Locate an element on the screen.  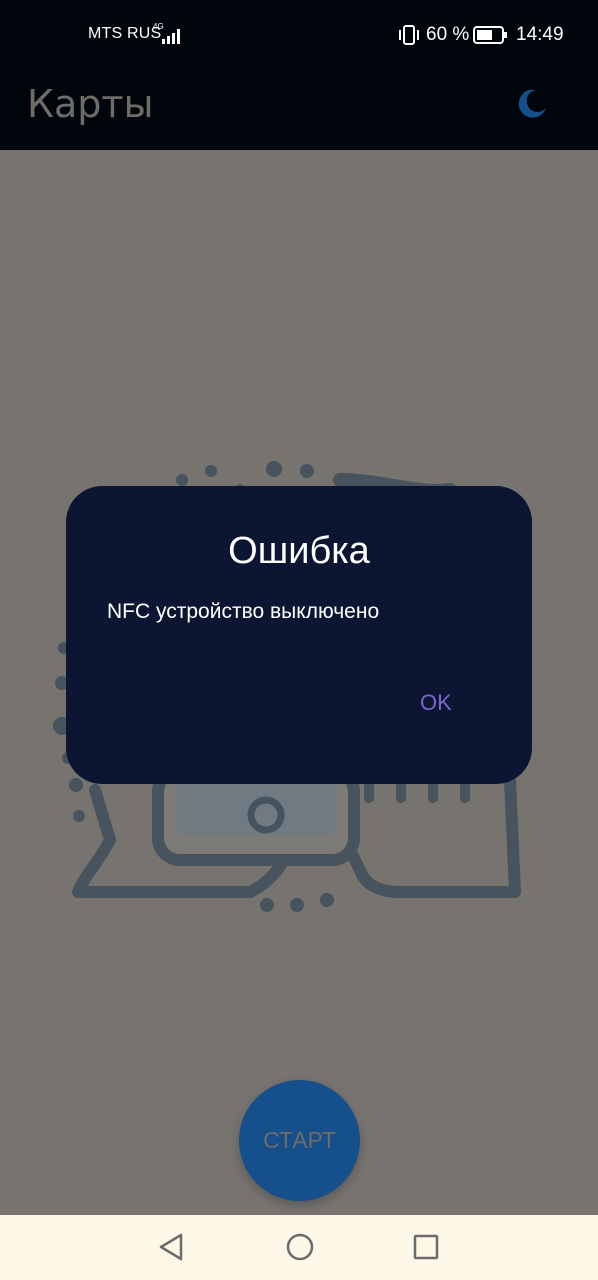
dialog-title: Ошибка is located at coordinates (299, 551).